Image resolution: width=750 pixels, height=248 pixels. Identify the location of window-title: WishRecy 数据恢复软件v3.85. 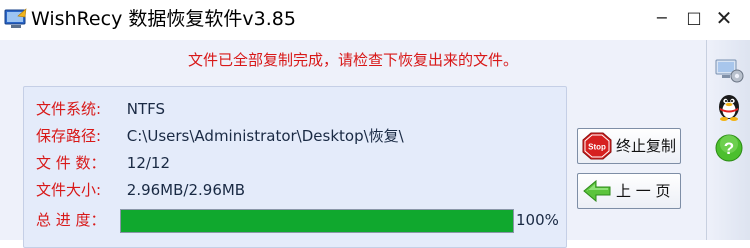
(163, 19).